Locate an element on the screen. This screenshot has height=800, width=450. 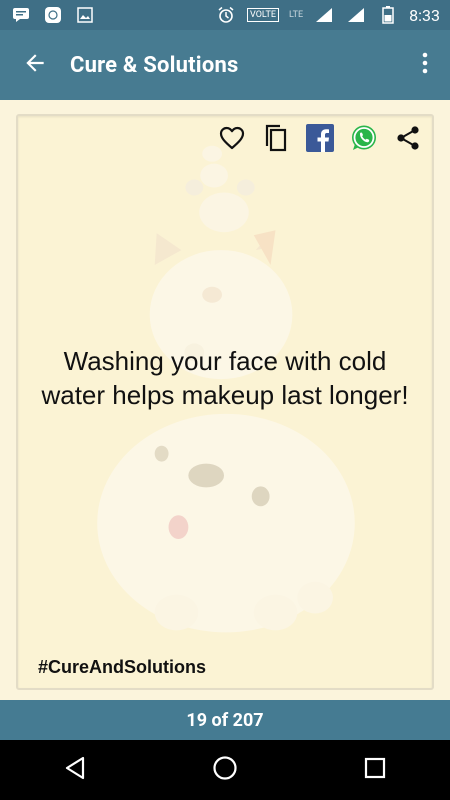
more-vert-icon is located at coordinates (425, 65).